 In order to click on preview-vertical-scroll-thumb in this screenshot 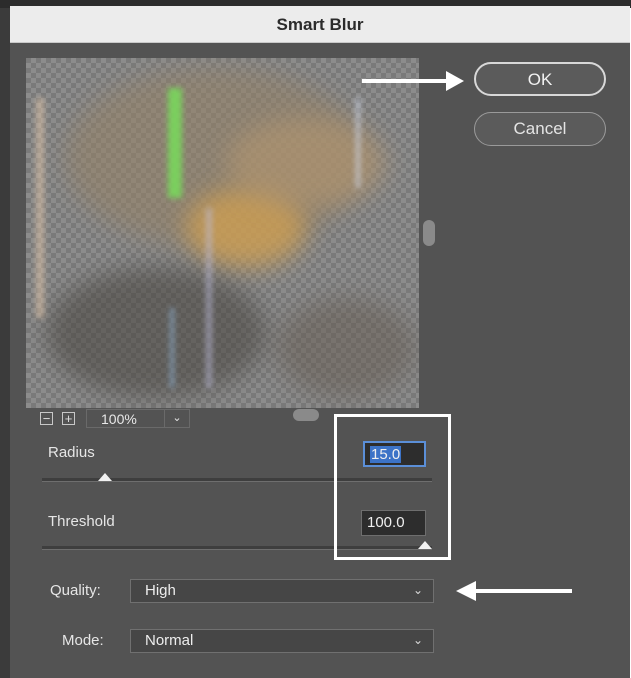, I will do `click(429, 233)`.